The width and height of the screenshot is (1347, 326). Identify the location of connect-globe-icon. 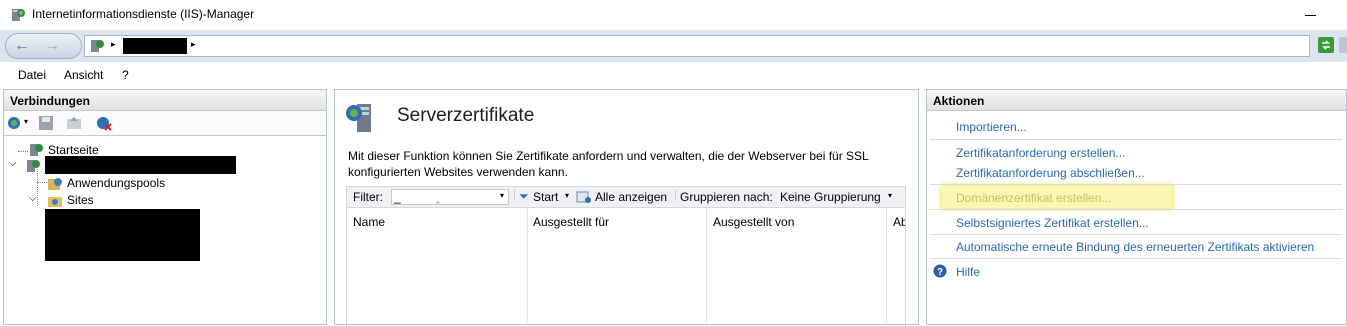
(15, 123).